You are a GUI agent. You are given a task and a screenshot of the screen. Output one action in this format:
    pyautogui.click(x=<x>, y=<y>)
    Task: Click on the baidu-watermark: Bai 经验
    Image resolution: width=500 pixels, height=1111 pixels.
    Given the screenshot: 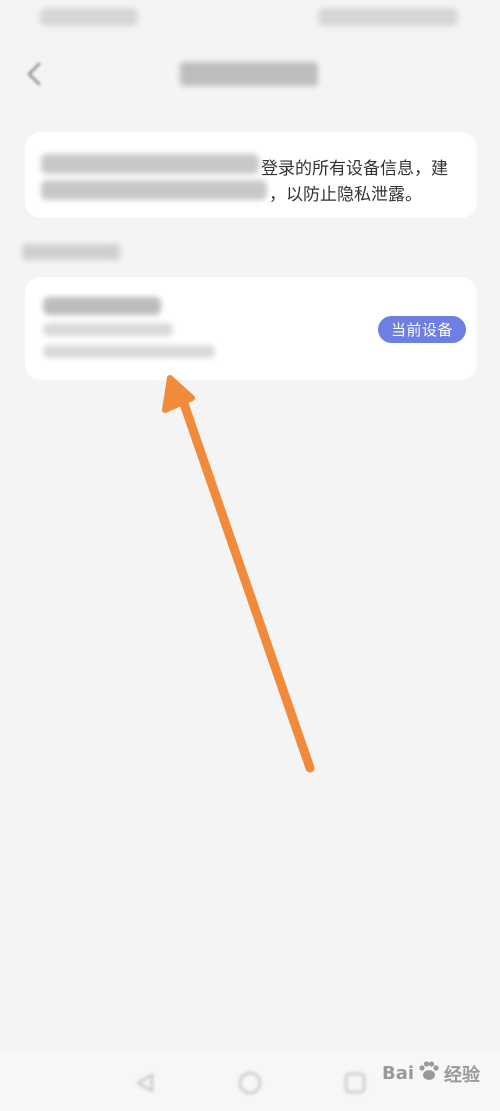 What is the action you would take?
    pyautogui.click(x=431, y=1073)
    